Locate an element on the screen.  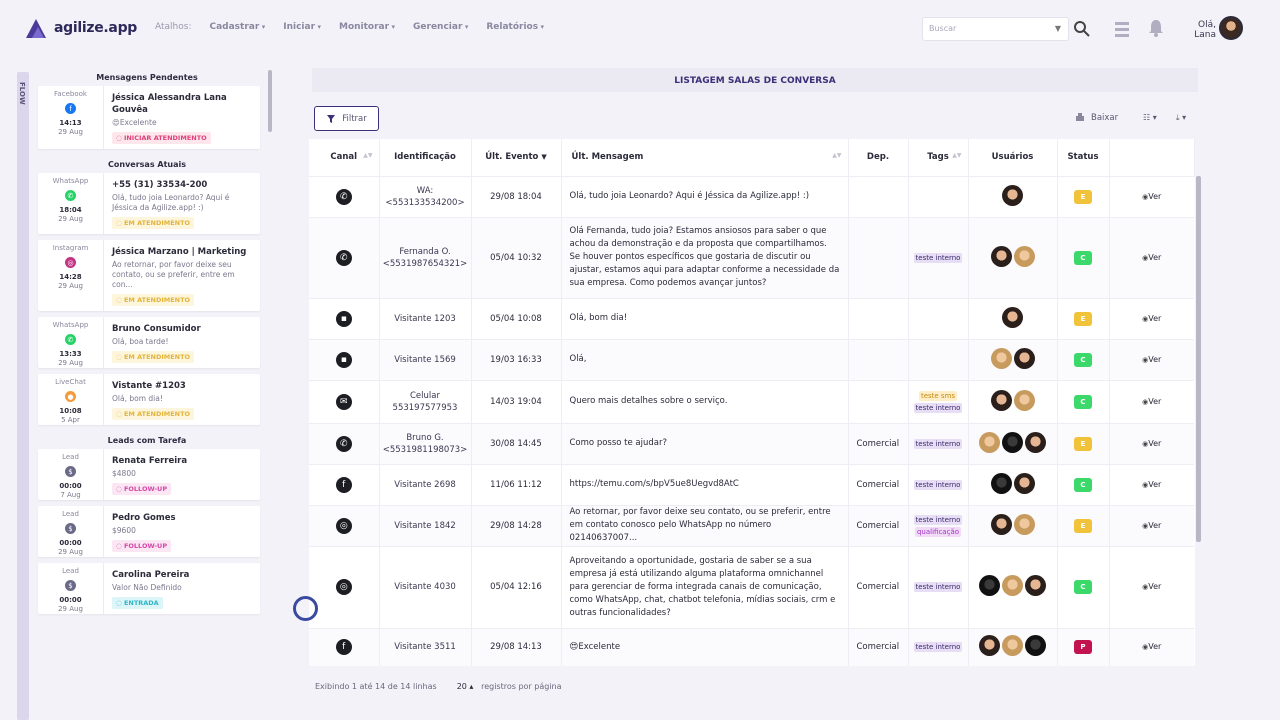
card-message: Valor Não Definido is located at coordinates (147, 587).